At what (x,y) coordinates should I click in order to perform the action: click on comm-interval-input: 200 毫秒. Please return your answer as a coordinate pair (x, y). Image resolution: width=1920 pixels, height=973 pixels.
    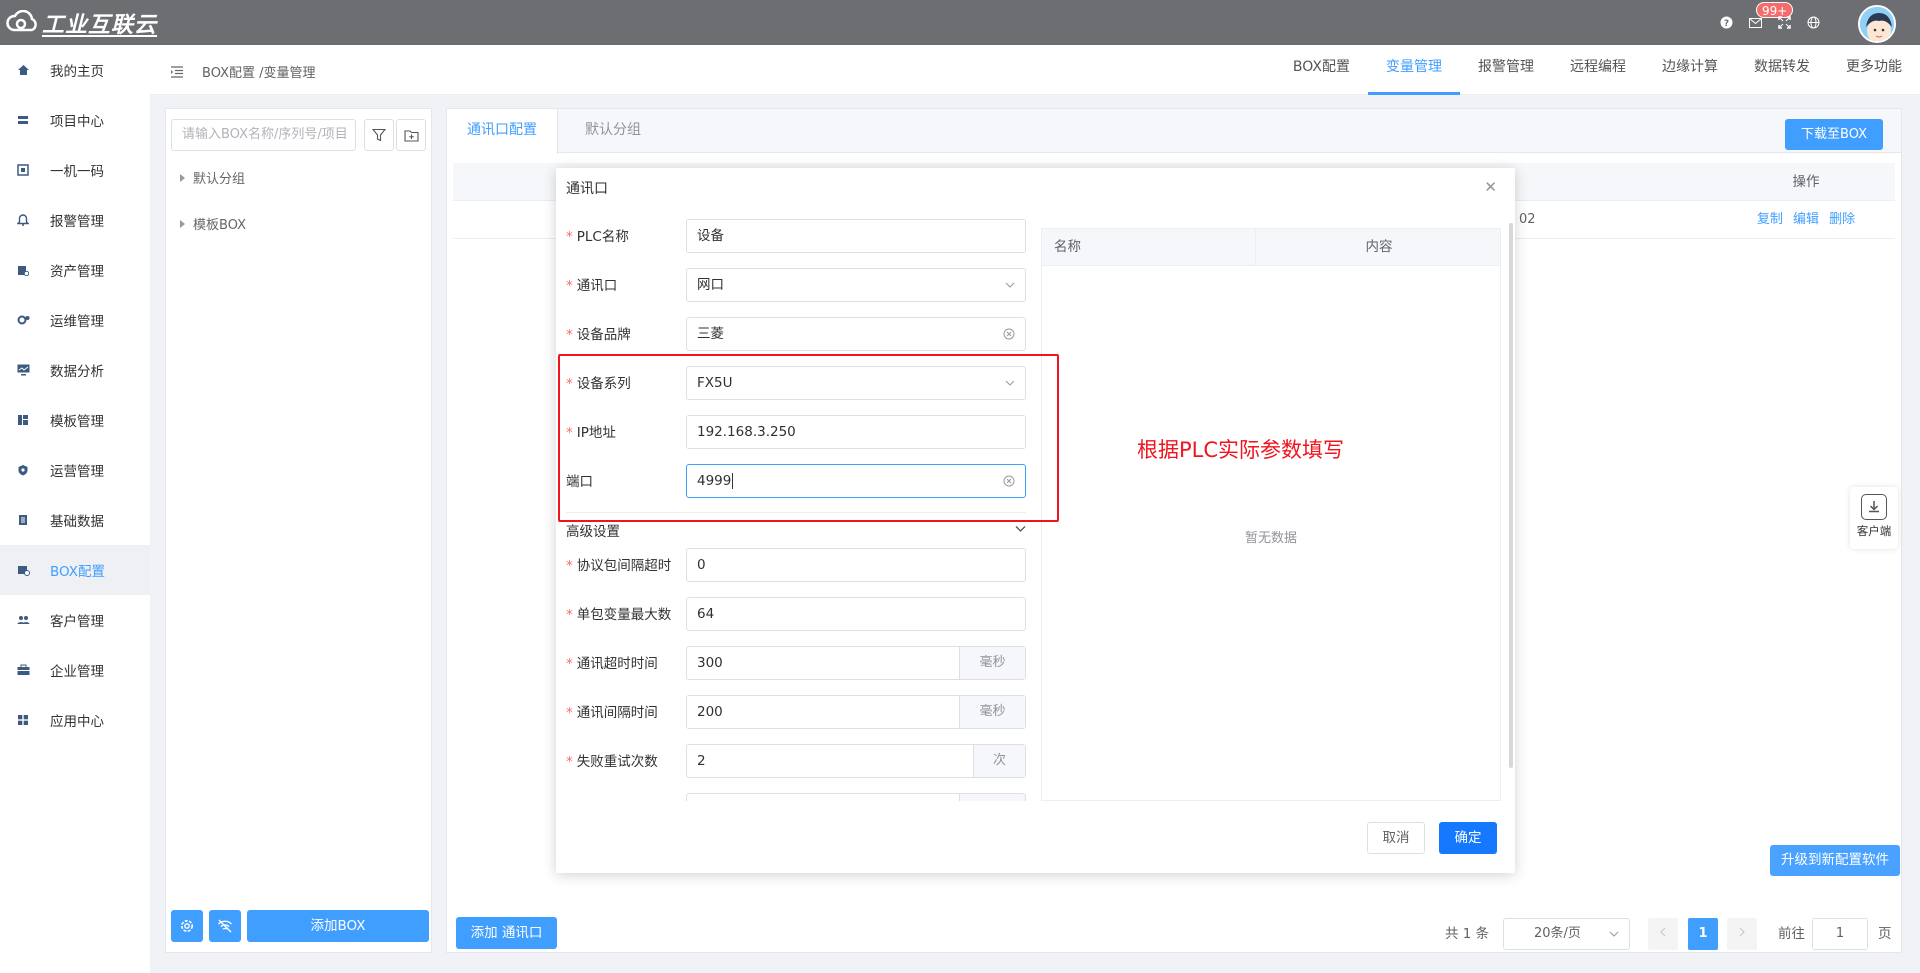
    Looking at the image, I should click on (856, 712).